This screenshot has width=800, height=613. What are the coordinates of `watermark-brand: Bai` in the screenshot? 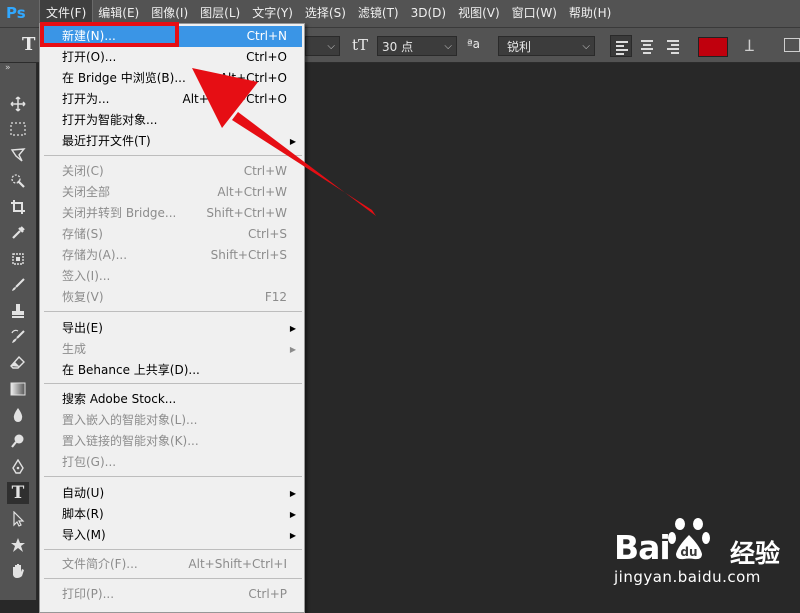 It's located at (642, 547).